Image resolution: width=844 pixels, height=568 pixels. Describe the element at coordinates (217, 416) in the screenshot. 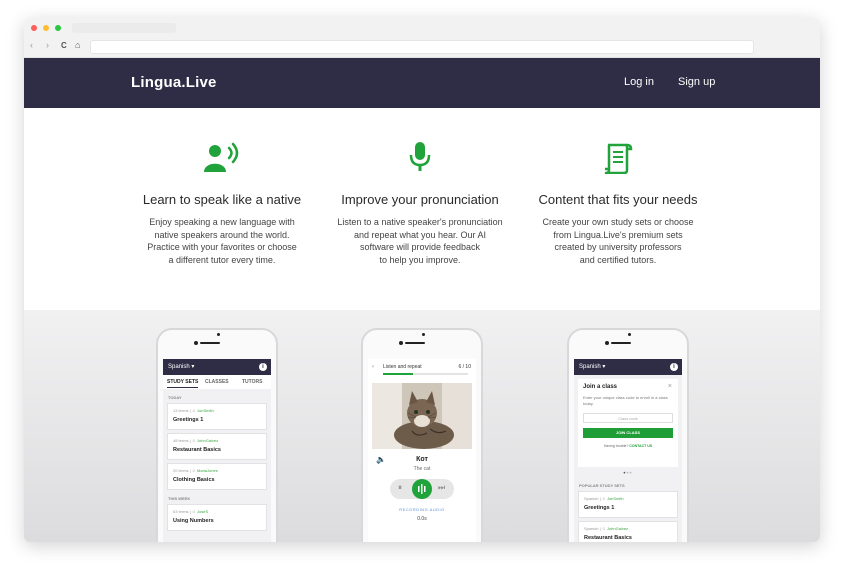

I see `study-set-card: 13 terms | ☺ JonSmith Greetings 1` at that location.